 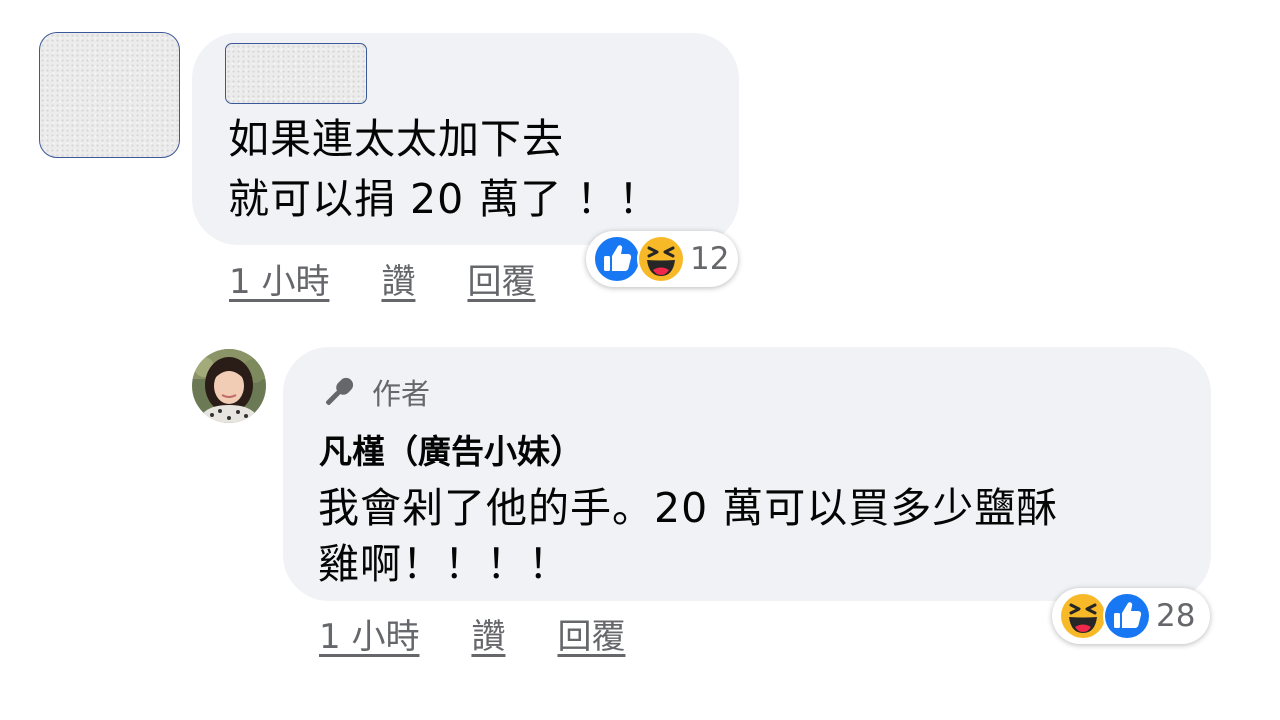 I want to click on reaction-summary: 12, so click(x=662, y=259).